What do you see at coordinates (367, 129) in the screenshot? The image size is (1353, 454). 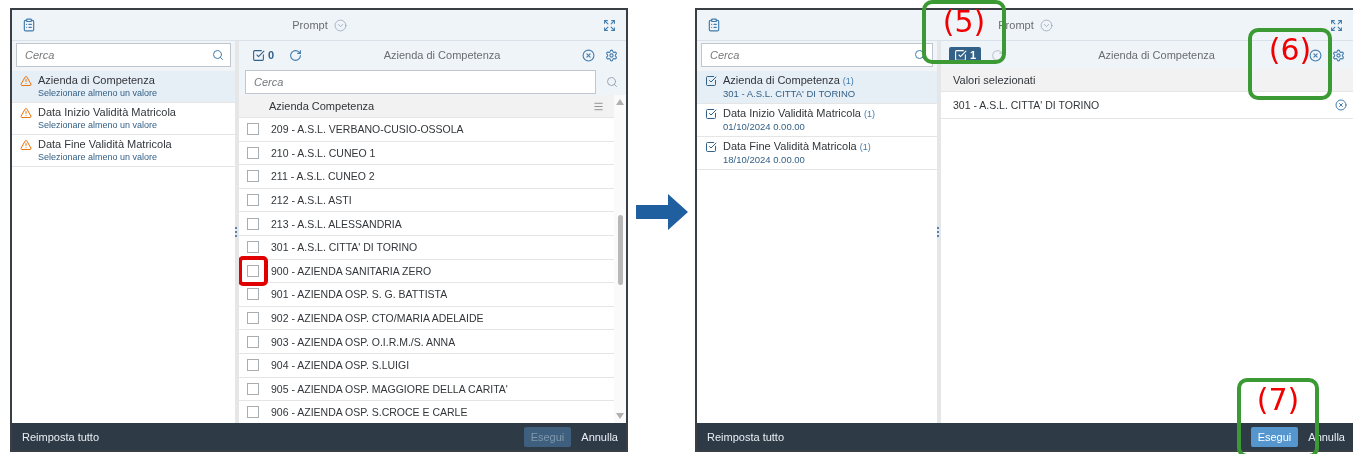 I see `row-label: 209 - A.S.L. VERBANO-CUSIO-OSSOLA` at bounding box center [367, 129].